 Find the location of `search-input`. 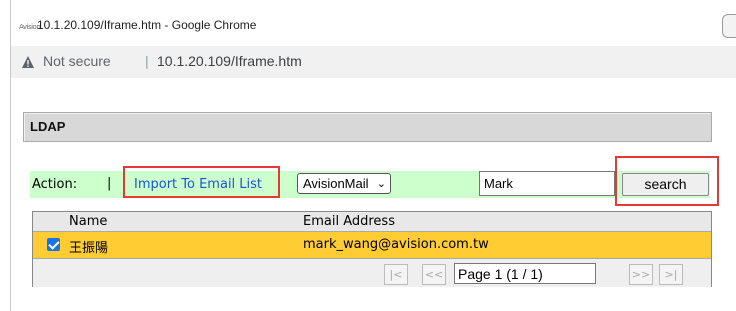

search-input is located at coordinates (547, 183).